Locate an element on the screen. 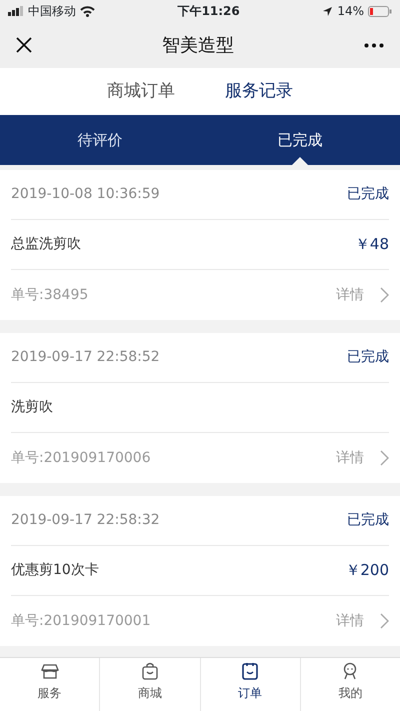 The height and width of the screenshot is (711, 400). service-name: 优惠剪10次卡 is located at coordinates (55, 570).